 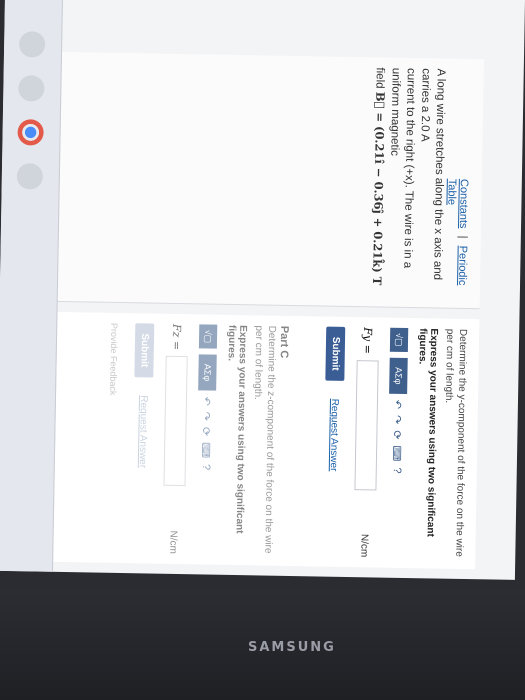 What do you see at coordinates (398, 376) in the screenshot?
I see `greek-letters-button: ΑΣφ` at bounding box center [398, 376].